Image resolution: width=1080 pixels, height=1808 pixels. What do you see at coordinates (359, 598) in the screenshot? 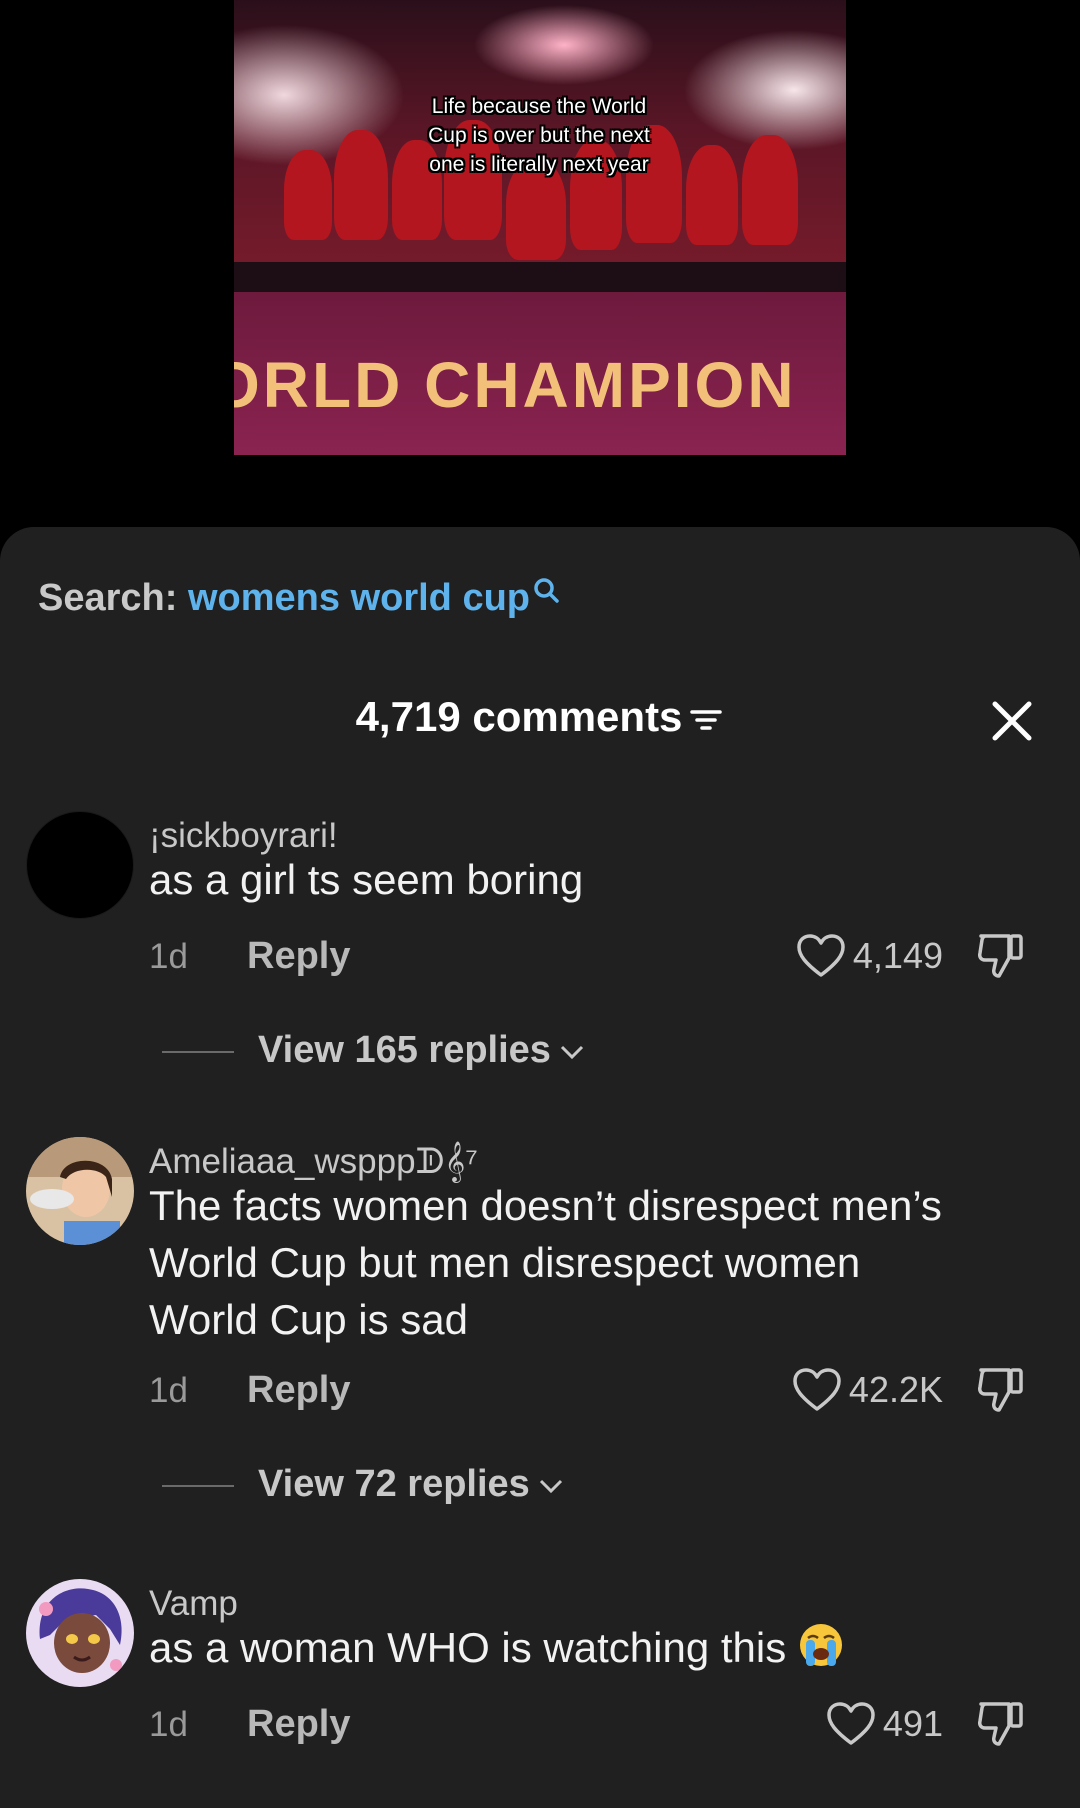
I see `search-query-link: womens world cup` at bounding box center [359, 598].